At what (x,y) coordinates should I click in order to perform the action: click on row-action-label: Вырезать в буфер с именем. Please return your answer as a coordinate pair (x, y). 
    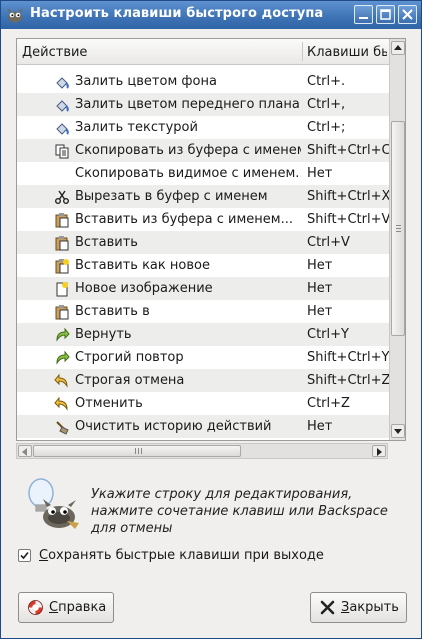
    Looking at the image, I should click on (171, 196).